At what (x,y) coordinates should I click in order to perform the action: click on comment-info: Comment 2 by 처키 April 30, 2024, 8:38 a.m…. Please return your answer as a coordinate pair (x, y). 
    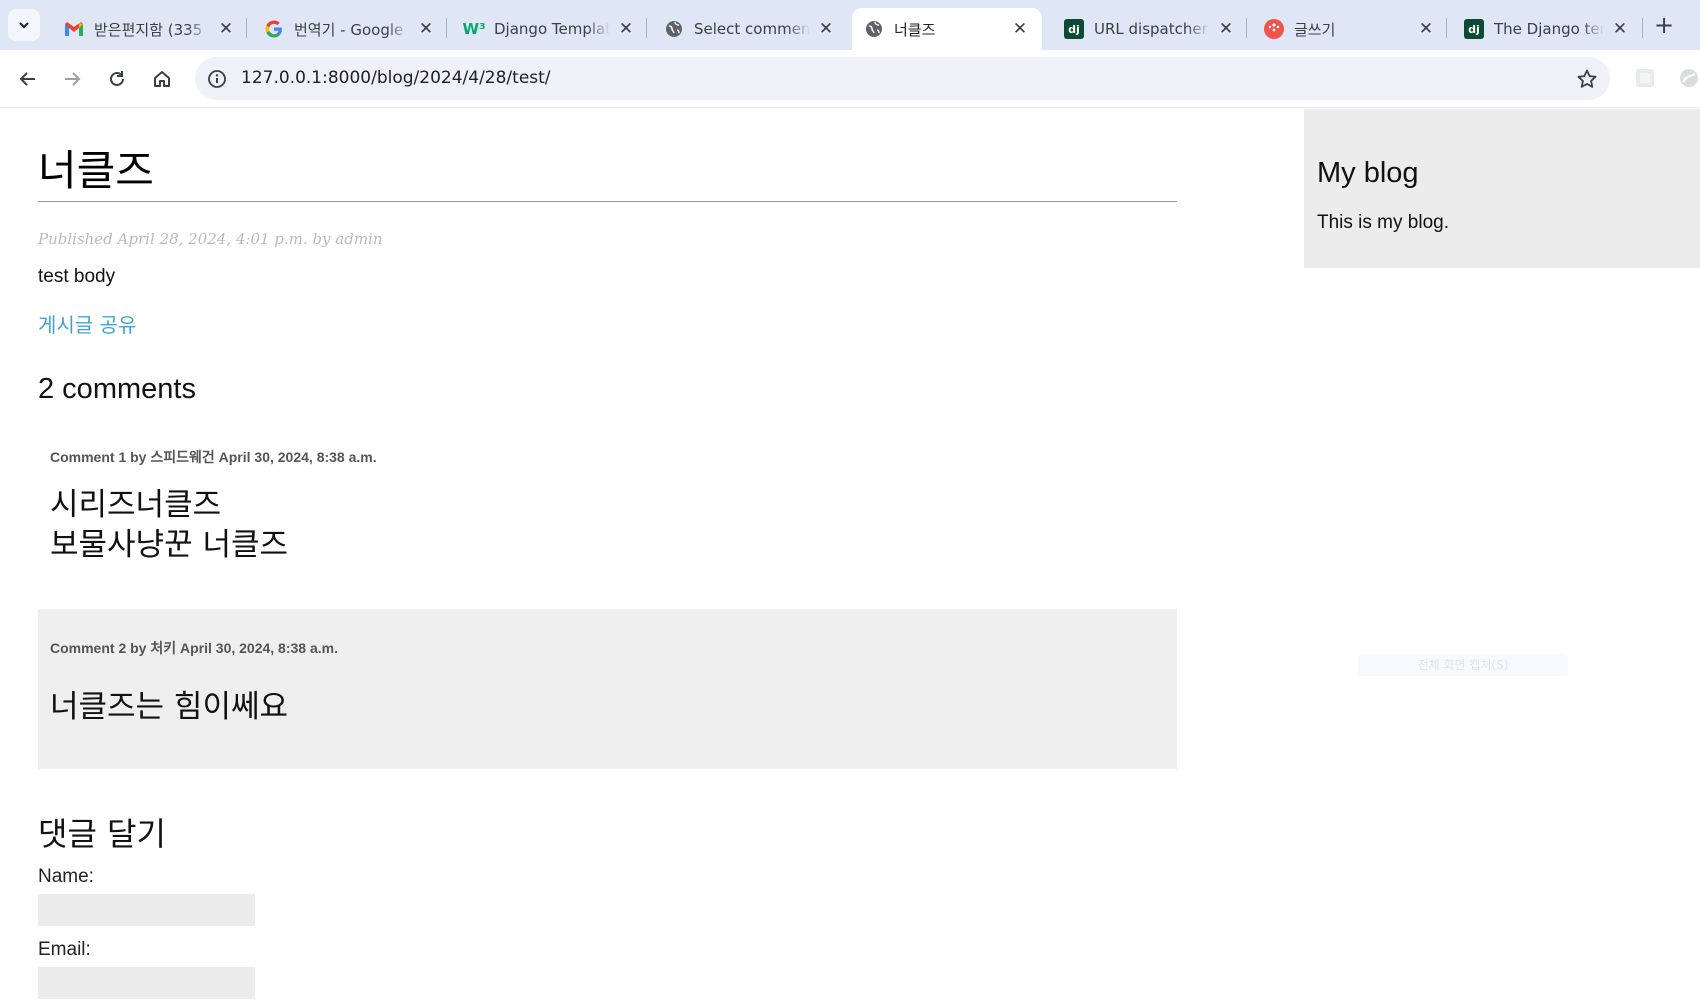
    Looking at the image, I should click on (194, 648).